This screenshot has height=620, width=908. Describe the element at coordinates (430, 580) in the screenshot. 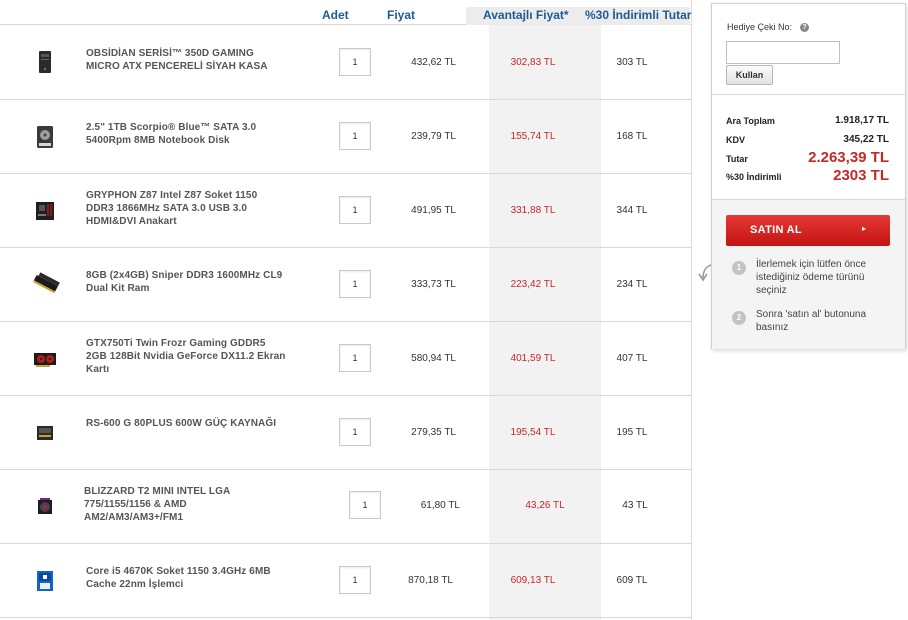

I see `product-price: 870,18 TL` at that location.